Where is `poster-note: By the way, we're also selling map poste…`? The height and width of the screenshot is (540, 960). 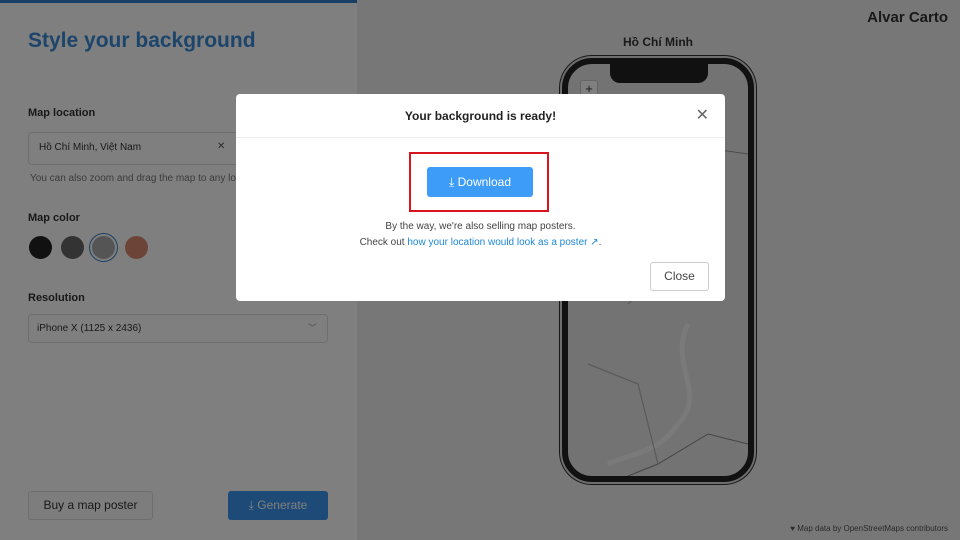 poster-note: By the way, we're also selling map poste… is located at coordinates (480, 226).